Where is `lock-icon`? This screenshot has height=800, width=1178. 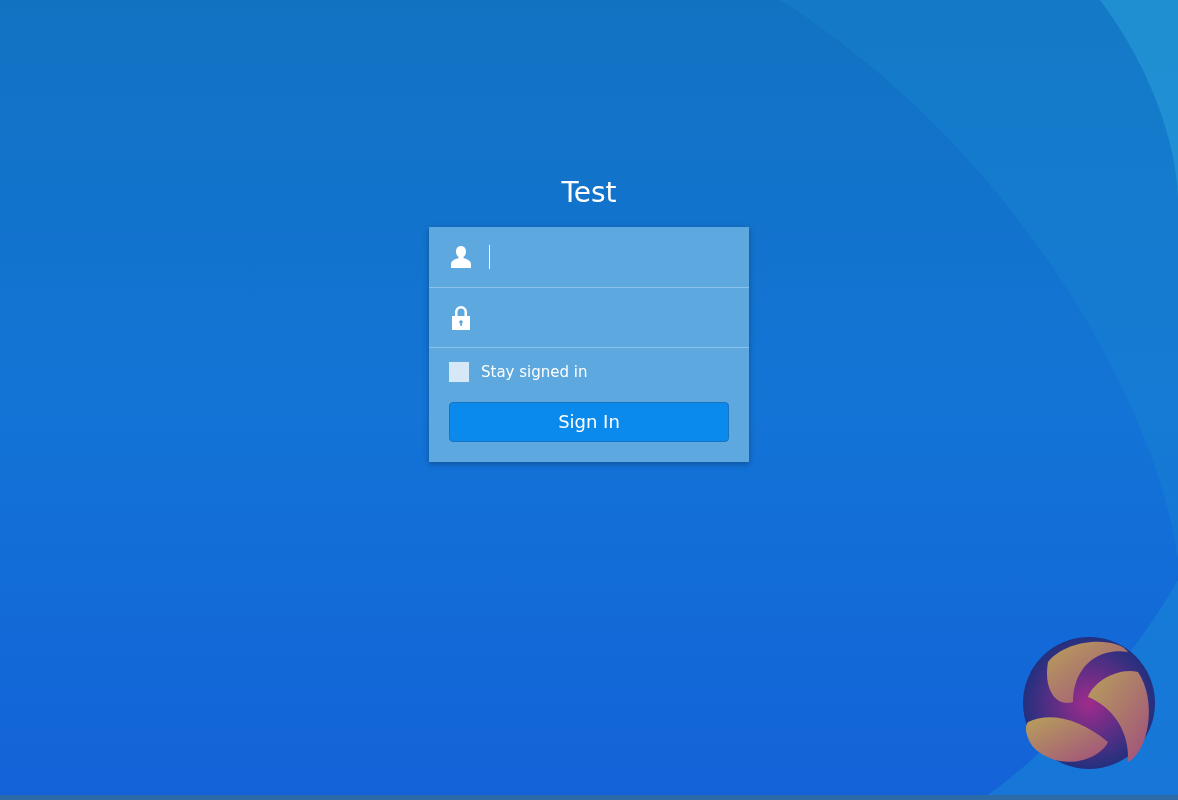 lock-icon is located at coordinates (461, 317).